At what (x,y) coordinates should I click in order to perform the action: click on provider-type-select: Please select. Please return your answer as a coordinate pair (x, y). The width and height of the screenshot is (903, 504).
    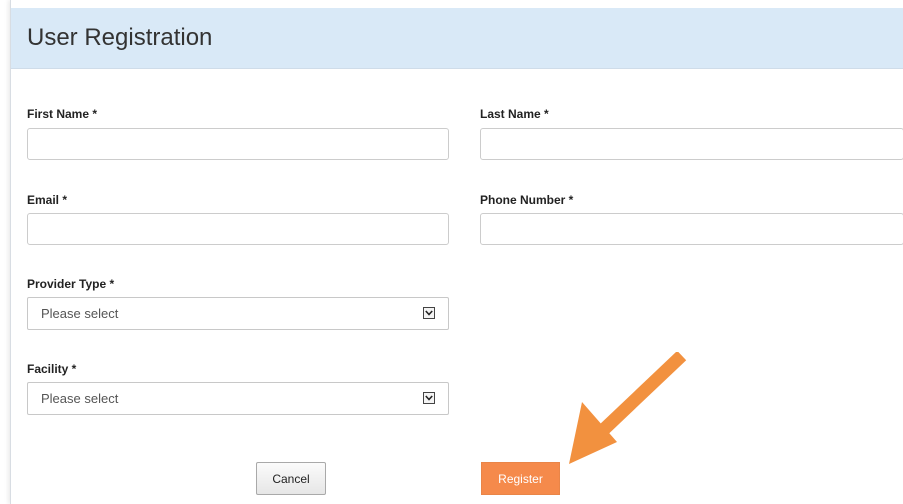
    Looking at the image, I should click on (238, 313).